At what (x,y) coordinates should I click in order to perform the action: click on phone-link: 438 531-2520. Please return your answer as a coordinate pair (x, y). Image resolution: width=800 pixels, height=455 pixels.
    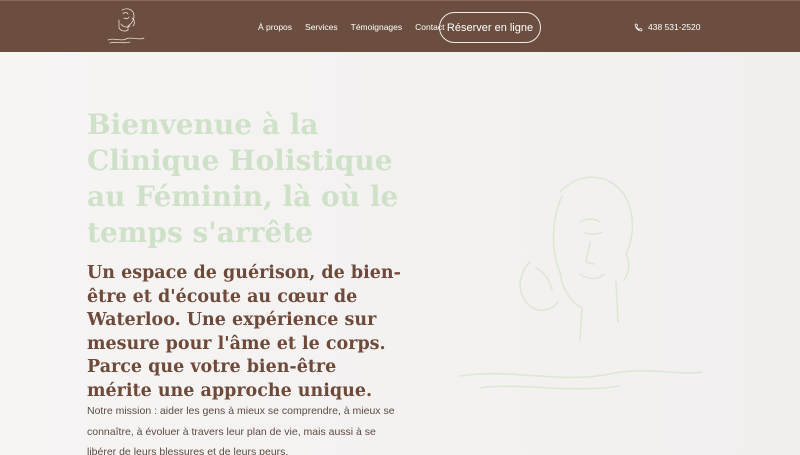
    Looking at the image, I should click on (667, 27).